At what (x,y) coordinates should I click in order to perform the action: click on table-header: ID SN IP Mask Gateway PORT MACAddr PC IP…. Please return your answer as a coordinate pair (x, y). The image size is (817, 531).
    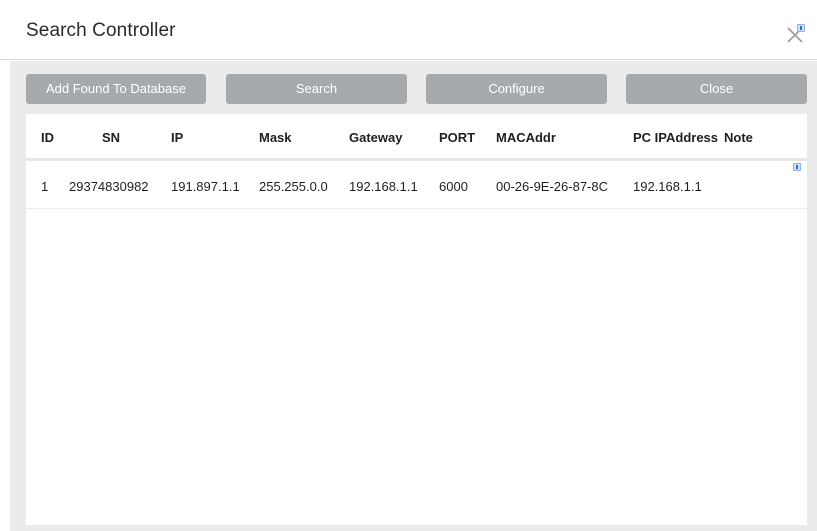
    Looking at the image, I should click on (416, 137).